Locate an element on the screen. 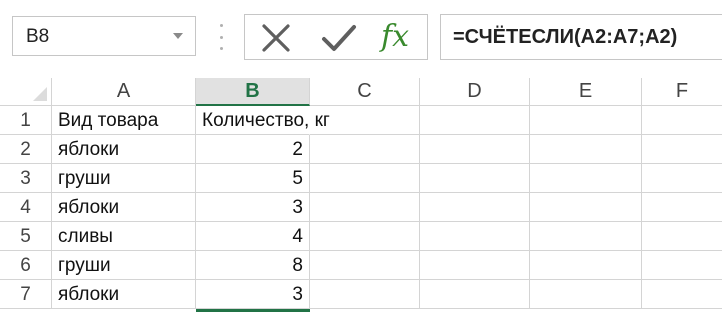 This screenshot has width=722, height=312. cell-f5 is located at coordinates (682, 236).